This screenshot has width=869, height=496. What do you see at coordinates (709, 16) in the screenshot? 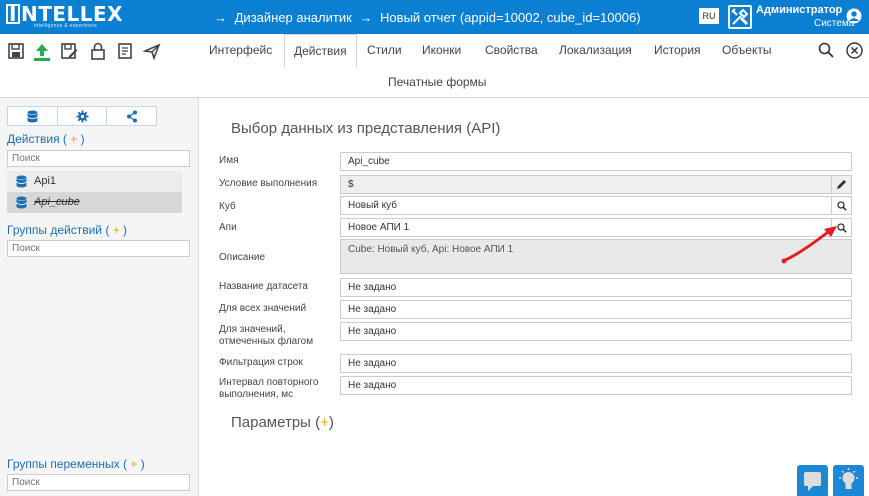
I see `language-button: RU` at bounding box center [709, 16].